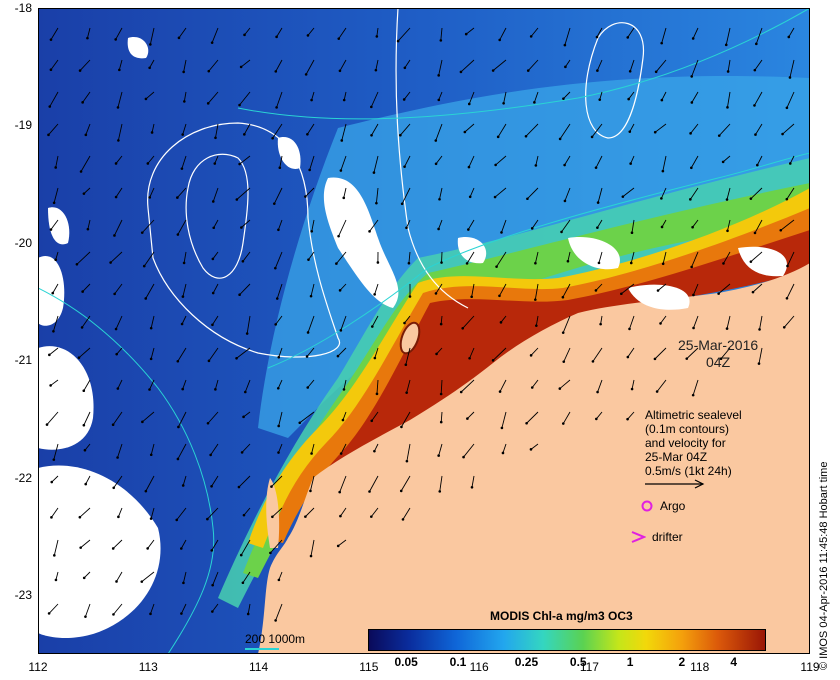  Describe the element at coordinates (667, 537) in the screenshot. I see `drifter-label: drifter` at that location.